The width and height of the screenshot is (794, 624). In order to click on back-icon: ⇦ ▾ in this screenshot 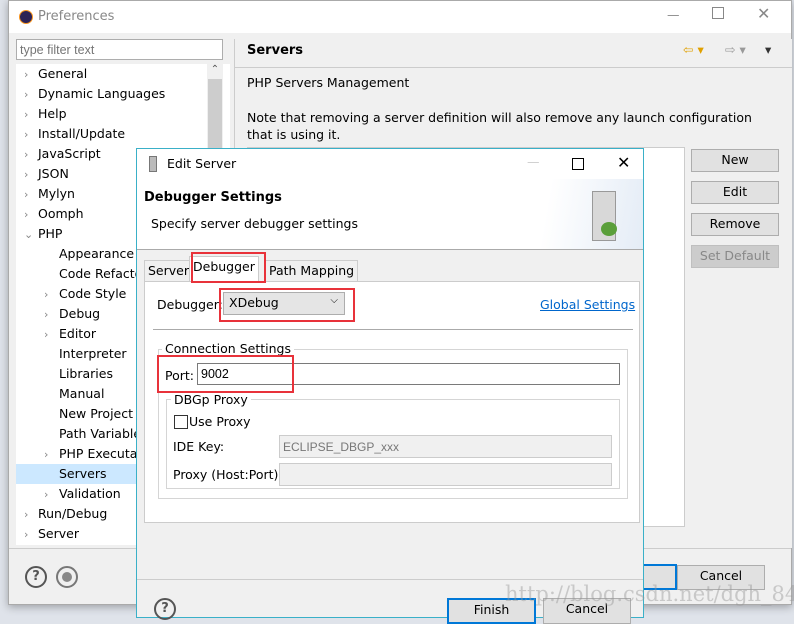, I will do `click(693, 49)`.